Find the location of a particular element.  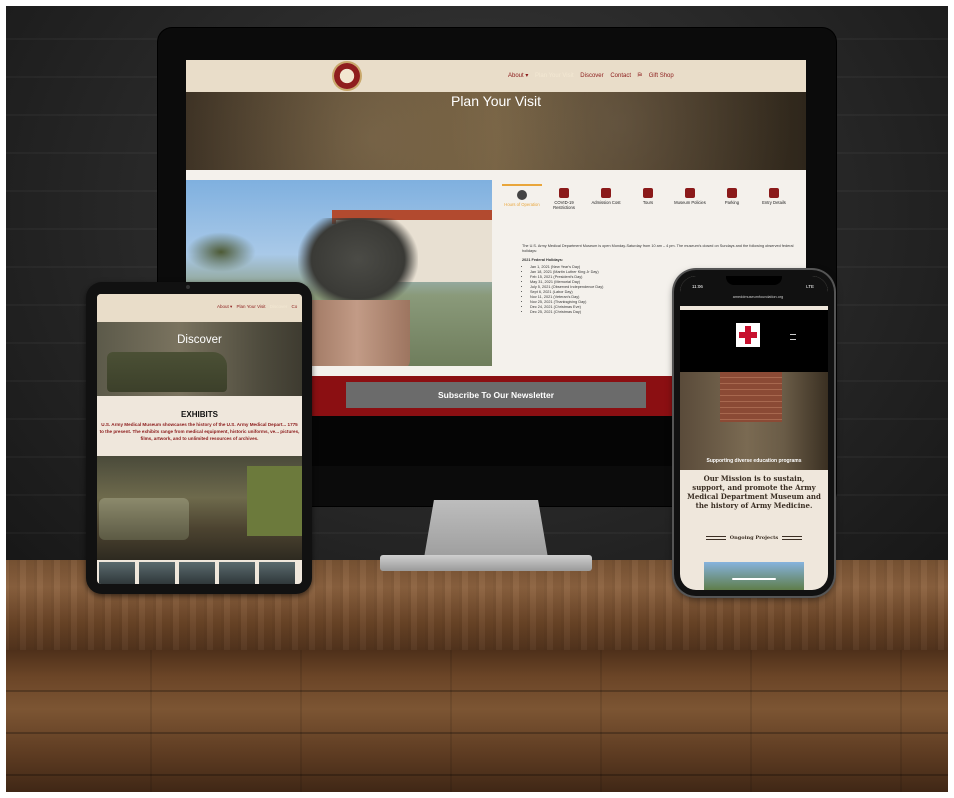

photo-jeep is located at coordinates (144, 519).